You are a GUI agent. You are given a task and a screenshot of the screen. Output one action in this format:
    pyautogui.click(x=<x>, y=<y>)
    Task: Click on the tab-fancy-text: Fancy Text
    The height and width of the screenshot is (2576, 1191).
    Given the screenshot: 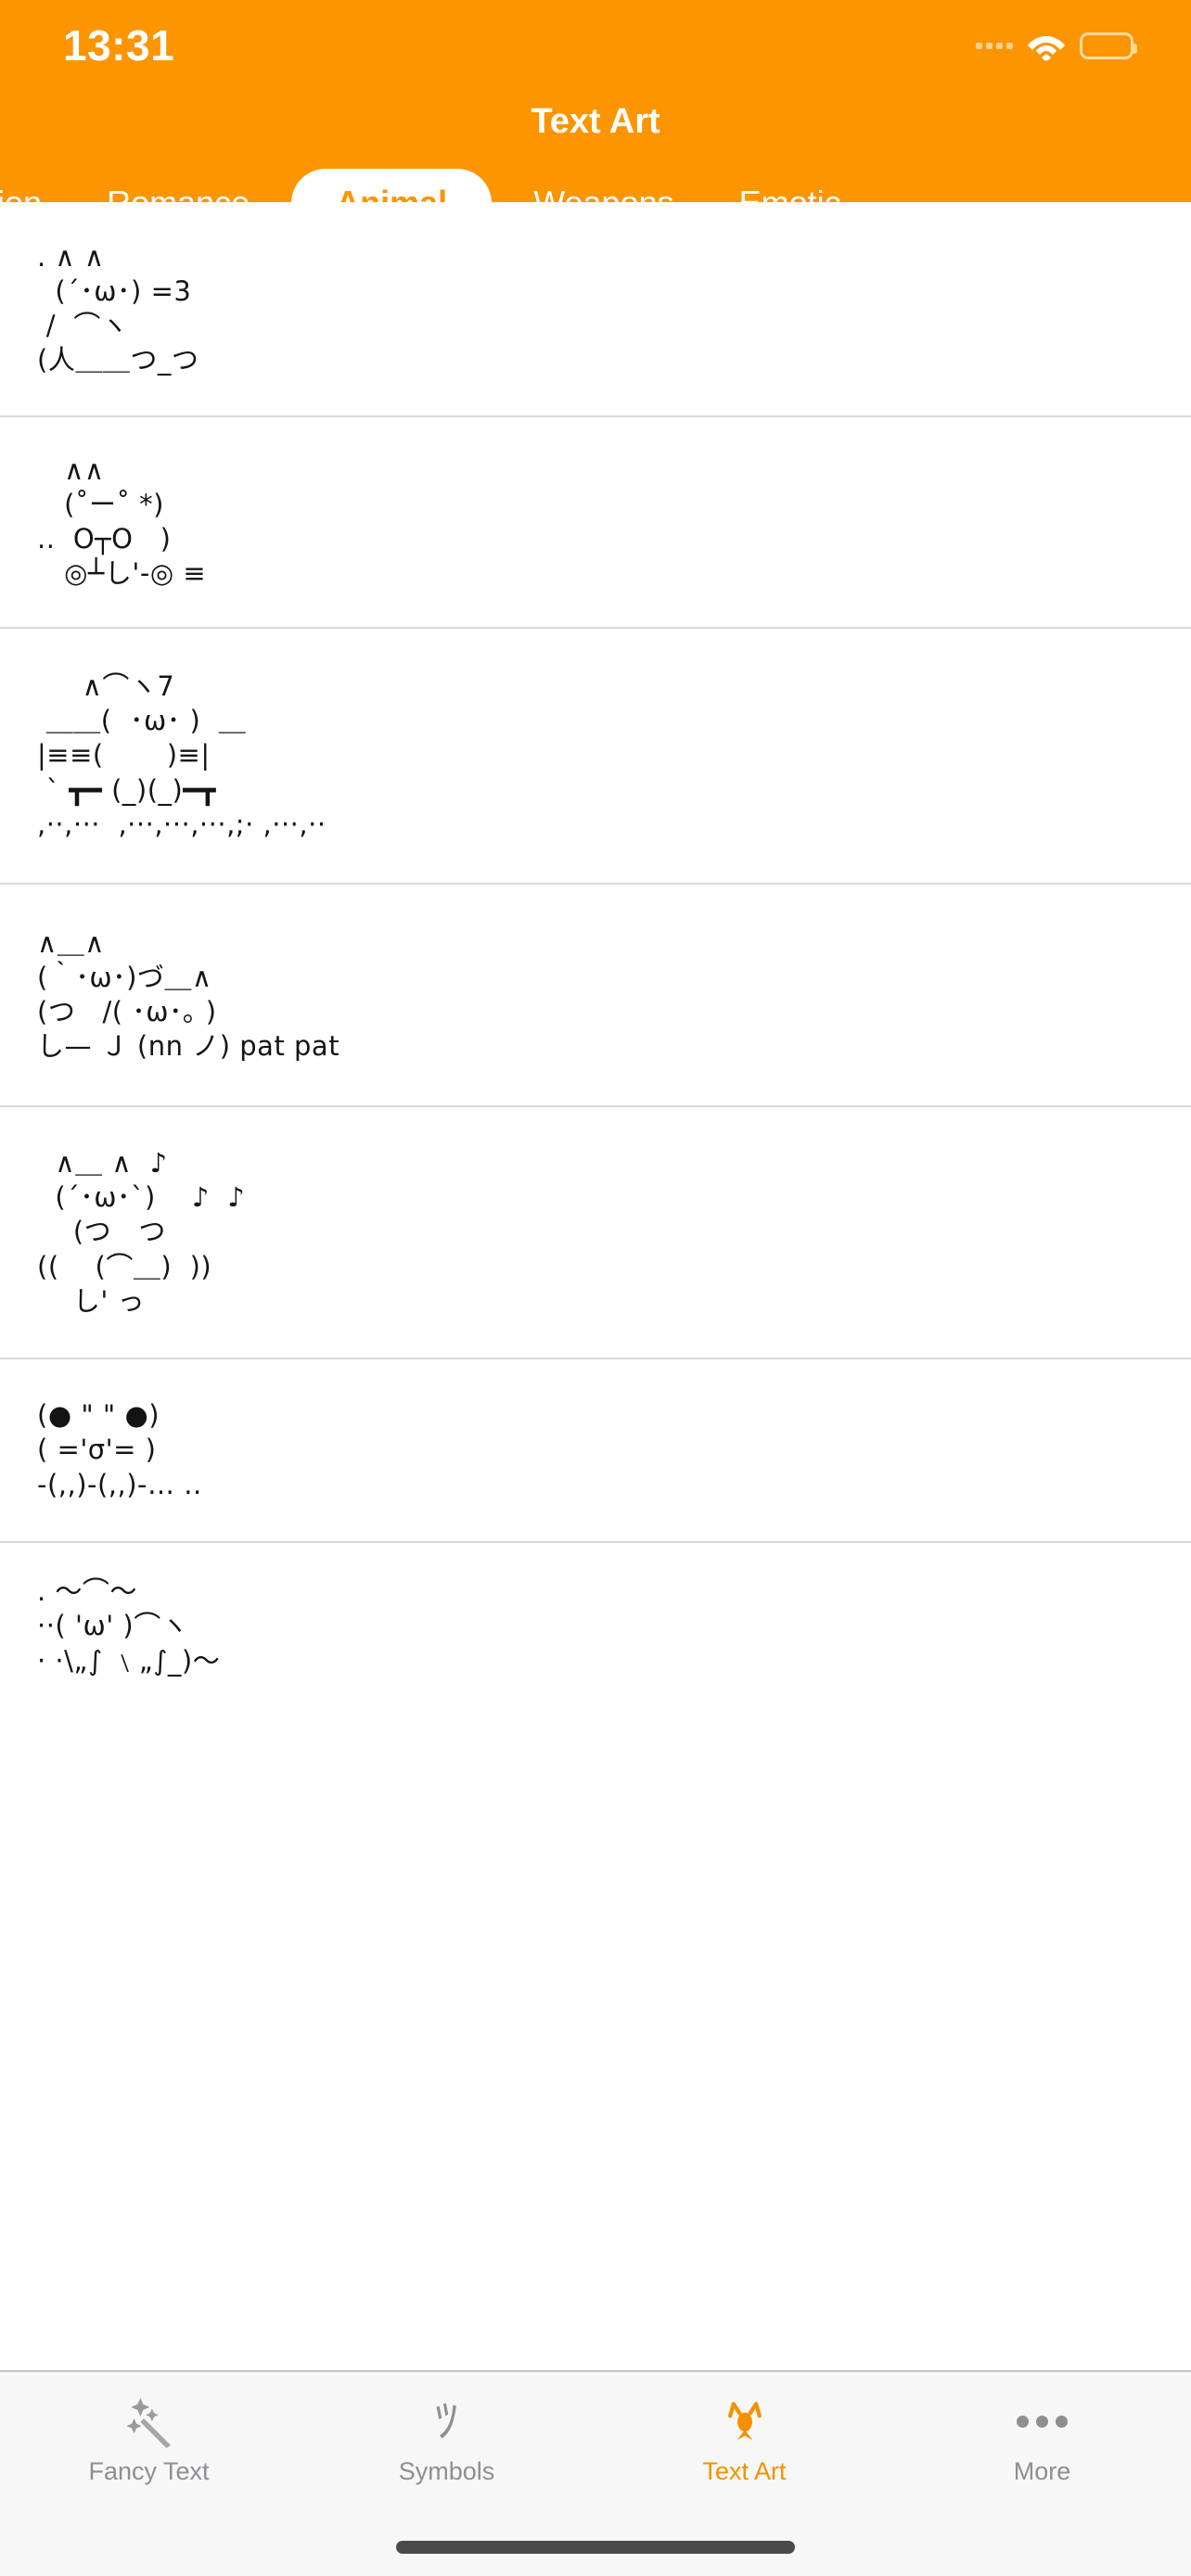 What is the action you would take?
    pyautogui.click(x=149, y=2438)
    